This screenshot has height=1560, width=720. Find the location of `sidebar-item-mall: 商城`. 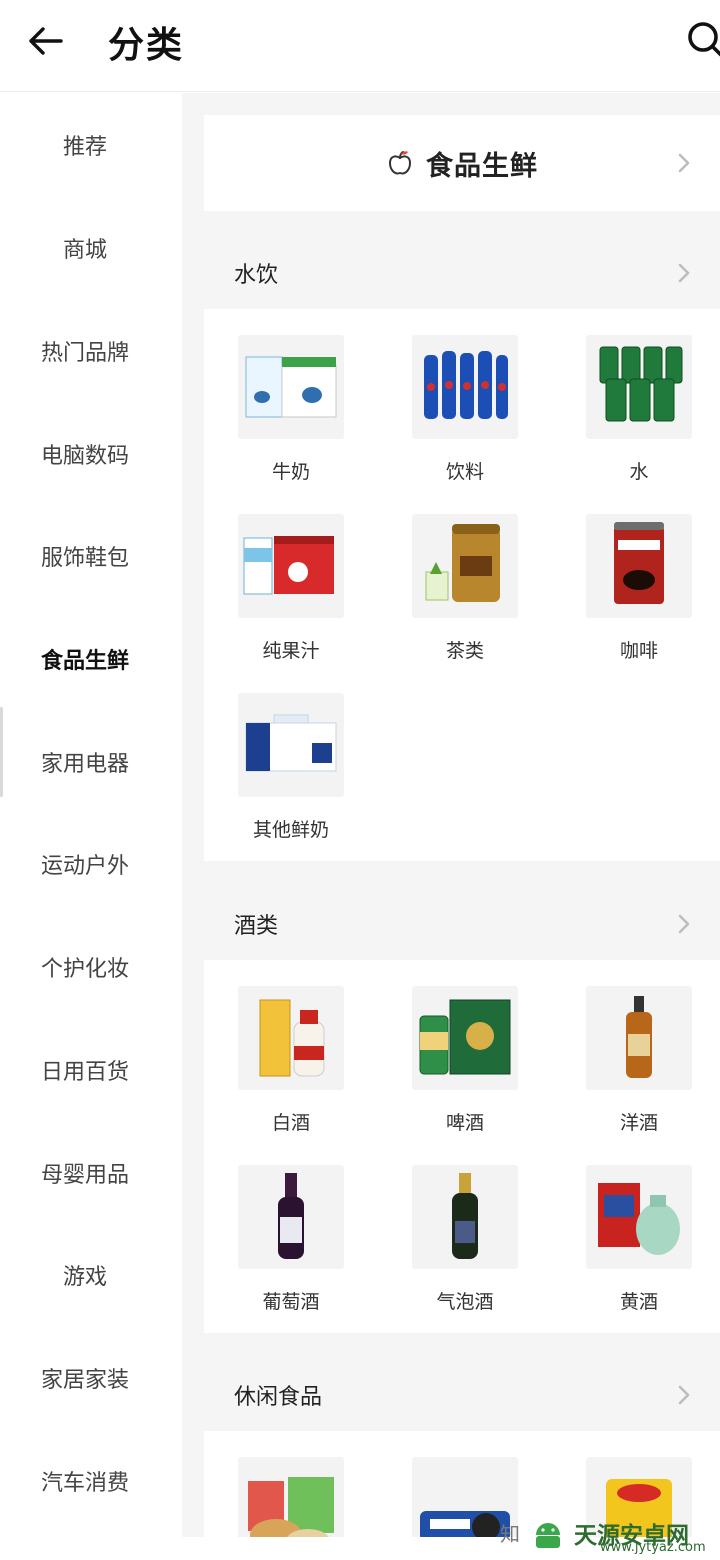

sidebar-item-mall: 商城 is located at coordinates (85, 248).